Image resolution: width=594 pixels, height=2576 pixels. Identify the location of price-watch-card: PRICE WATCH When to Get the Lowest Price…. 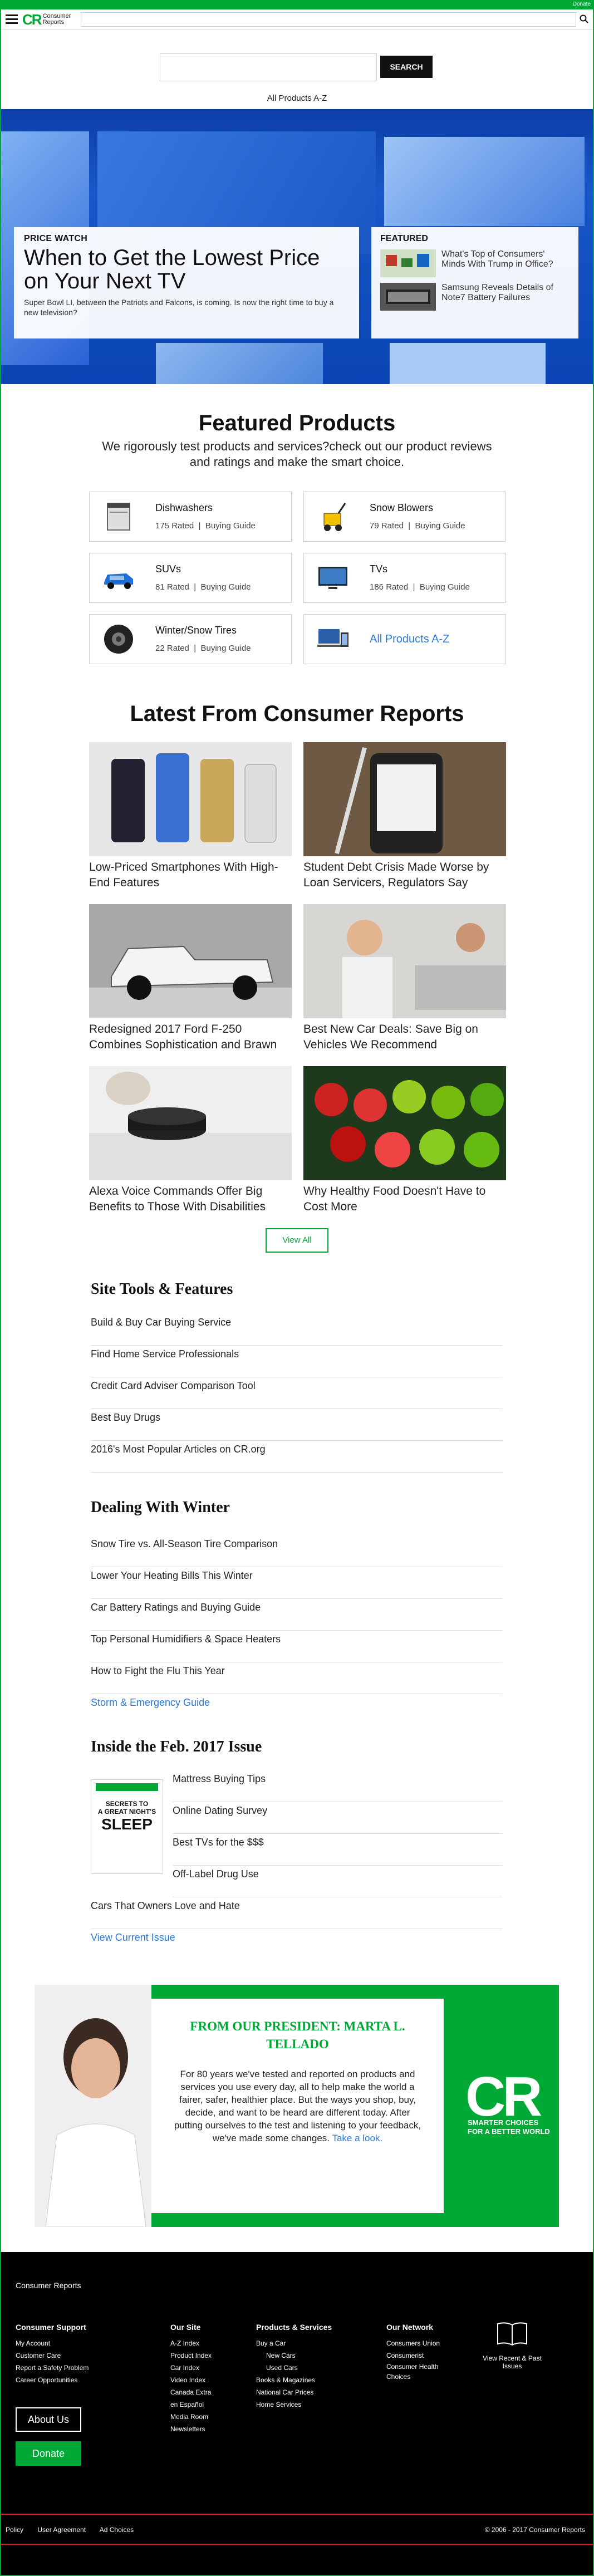
(186, 282).